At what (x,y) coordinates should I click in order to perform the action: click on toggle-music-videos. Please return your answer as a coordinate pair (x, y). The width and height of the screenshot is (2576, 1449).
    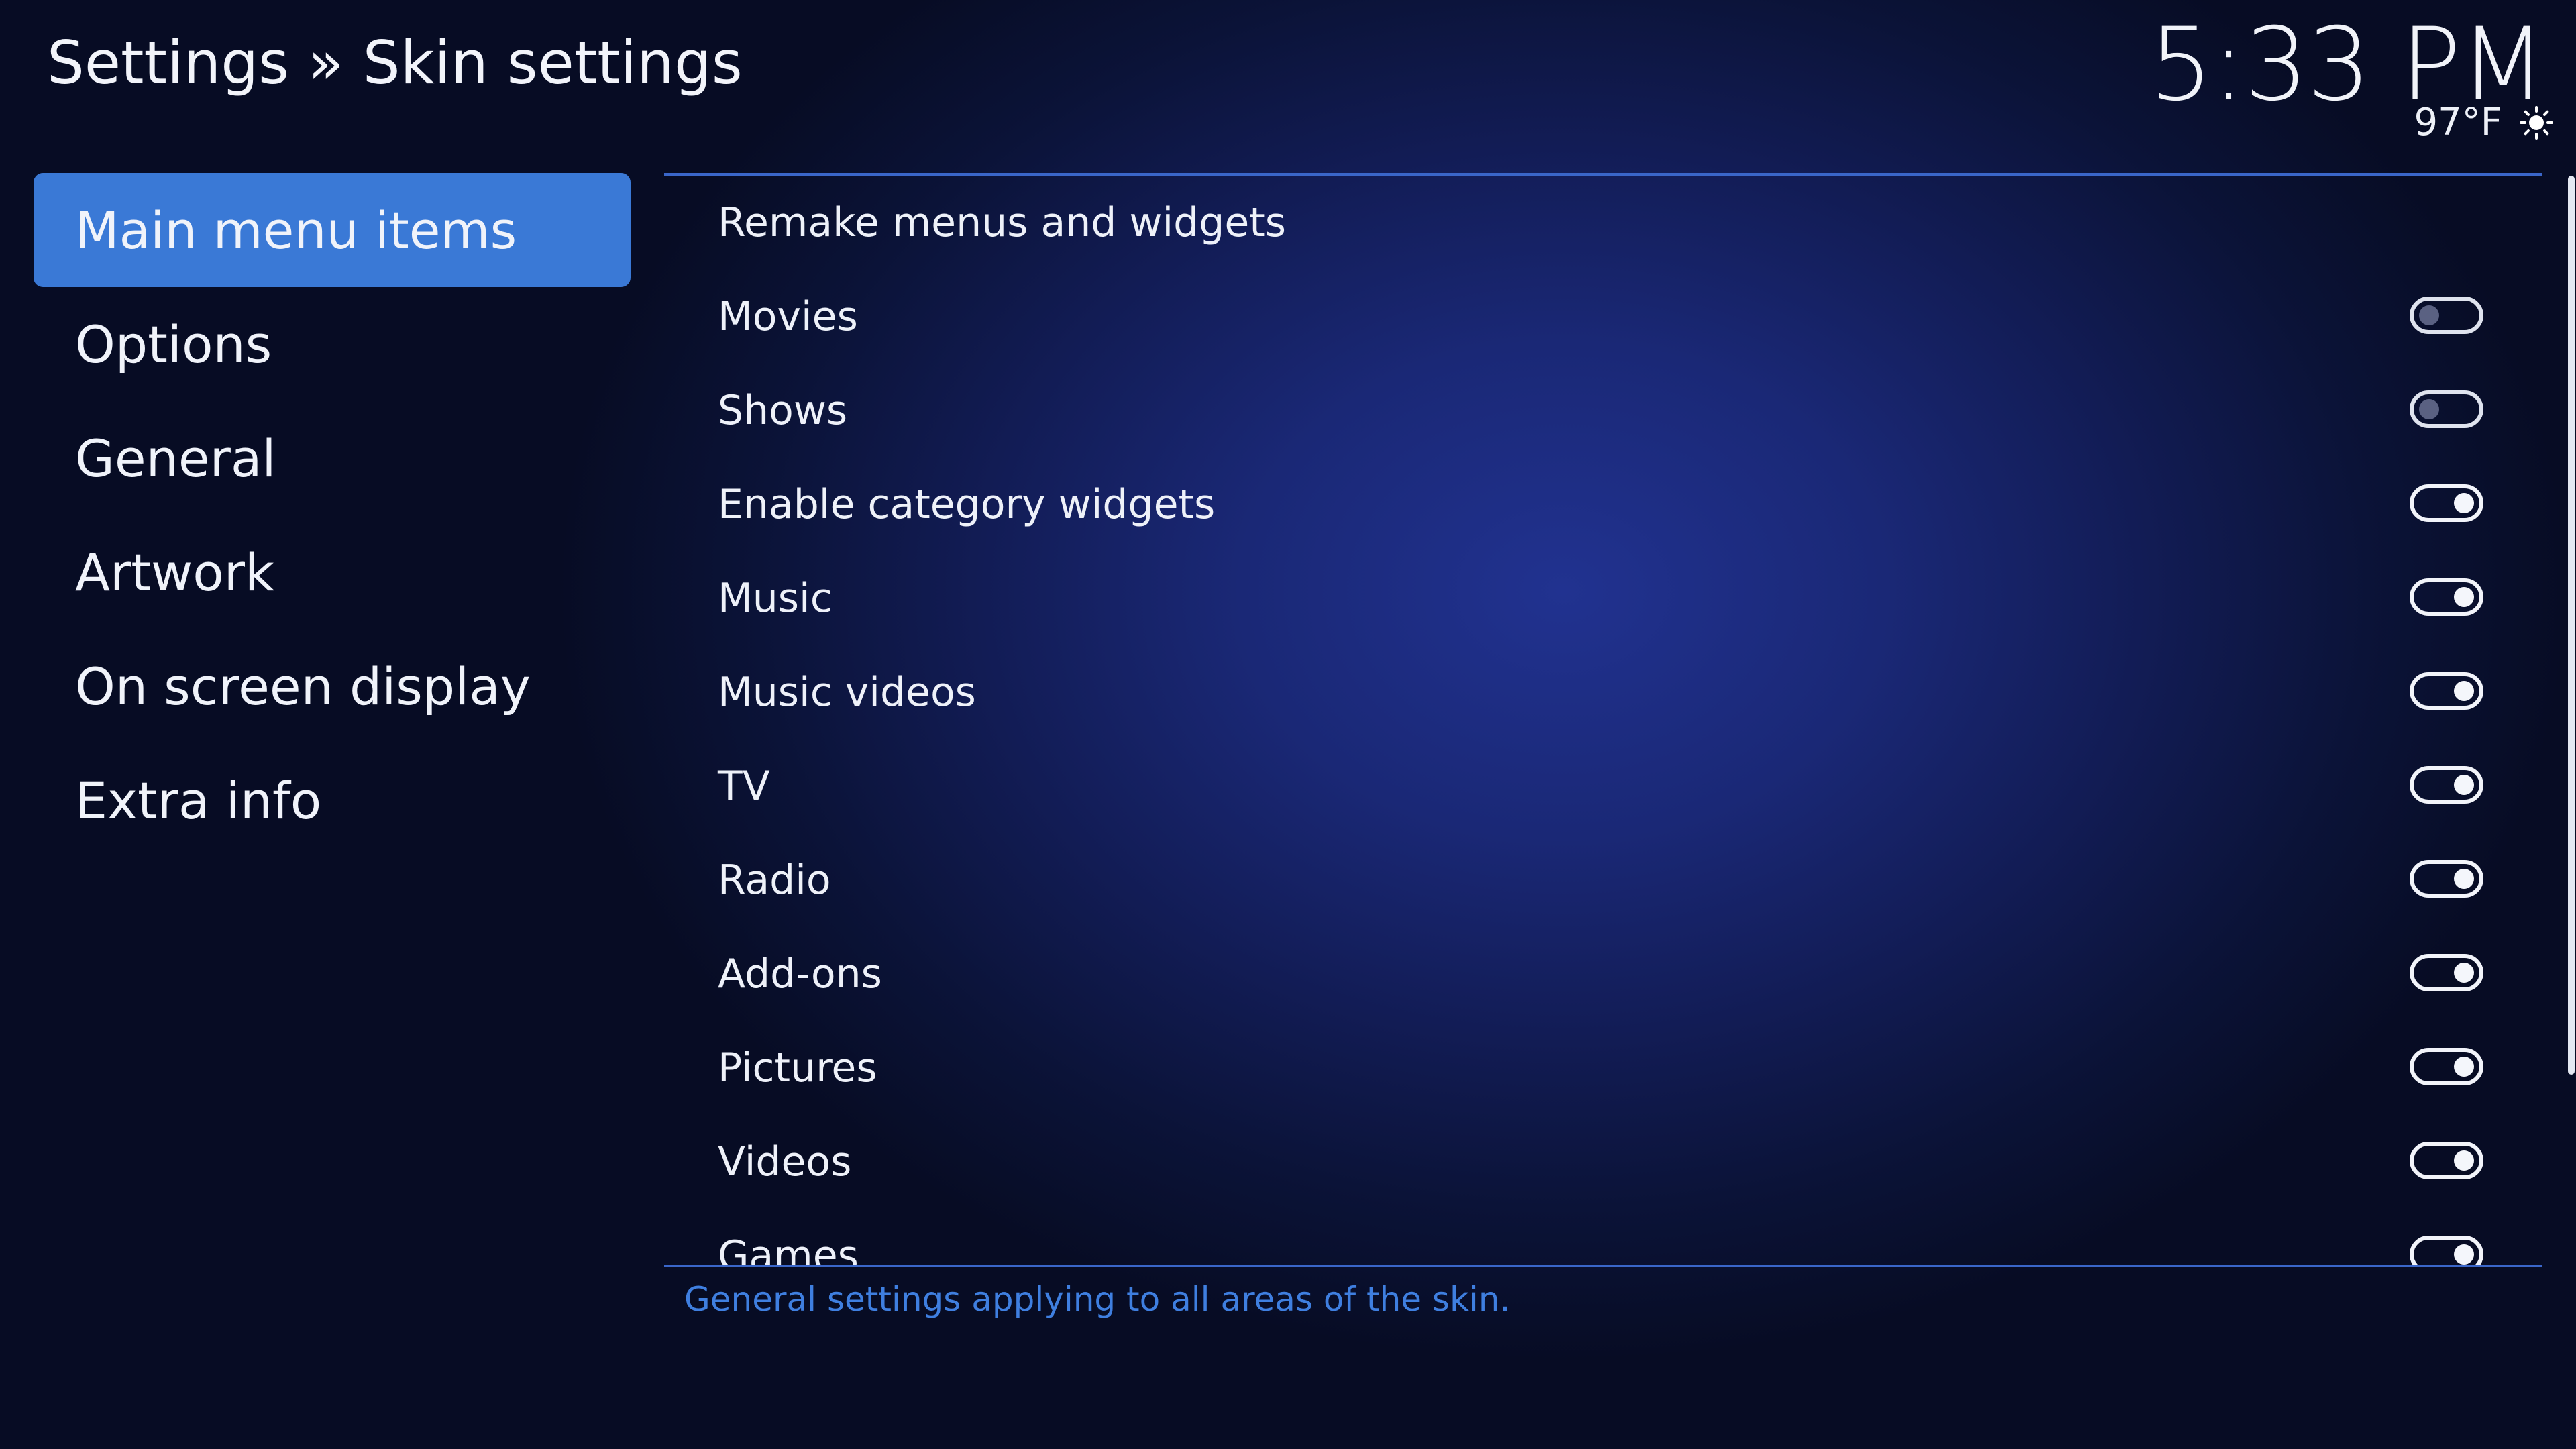
    Looking at the image, I should click on (2446, 691).